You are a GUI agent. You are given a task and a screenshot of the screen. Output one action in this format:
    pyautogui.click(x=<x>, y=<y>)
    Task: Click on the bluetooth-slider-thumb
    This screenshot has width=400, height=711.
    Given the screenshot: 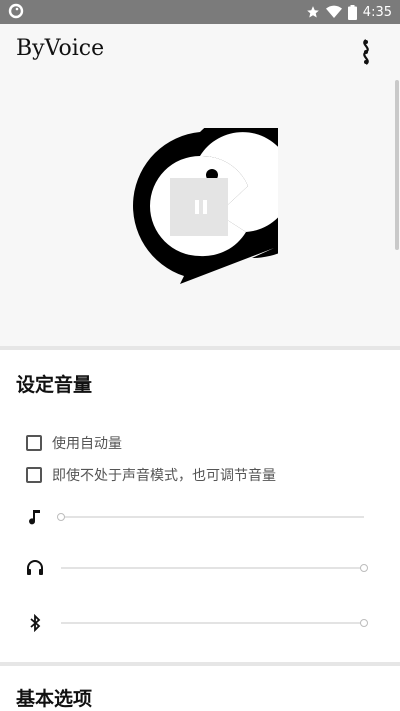 What is the action you would take?
    pyautogui.click(x=364, y=623)
    